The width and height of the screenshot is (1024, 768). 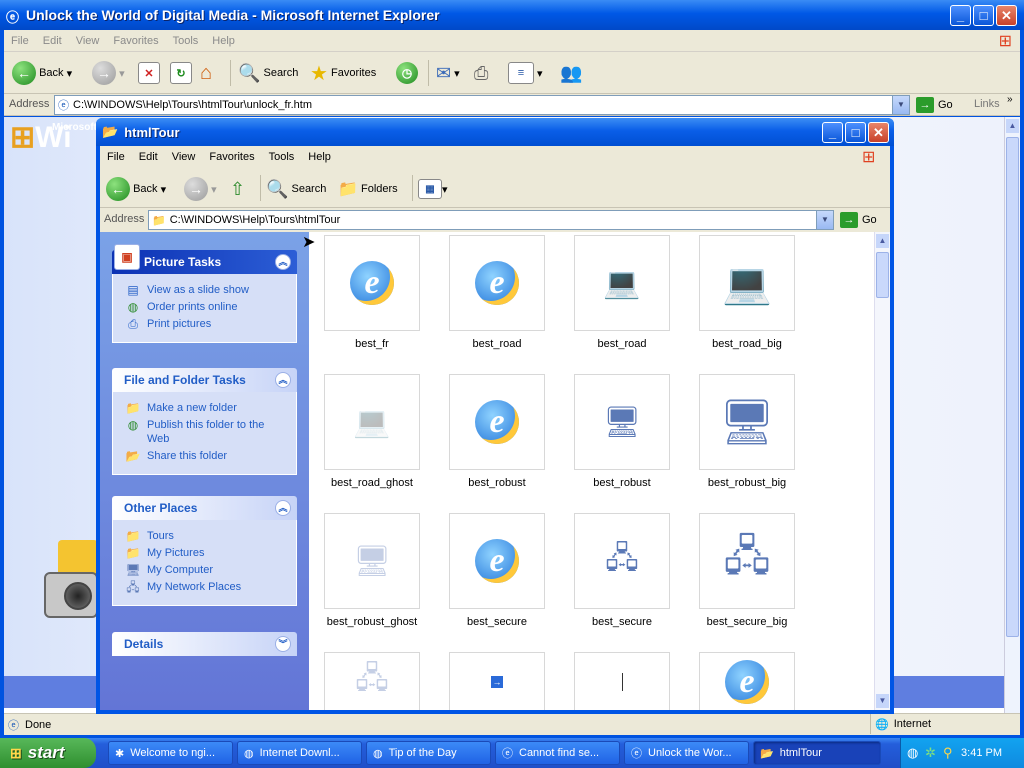 What do you see at coordinates (571, 73) in the screenshot?
I see `messenger-button: 👥` at bounding box center [571, 73].